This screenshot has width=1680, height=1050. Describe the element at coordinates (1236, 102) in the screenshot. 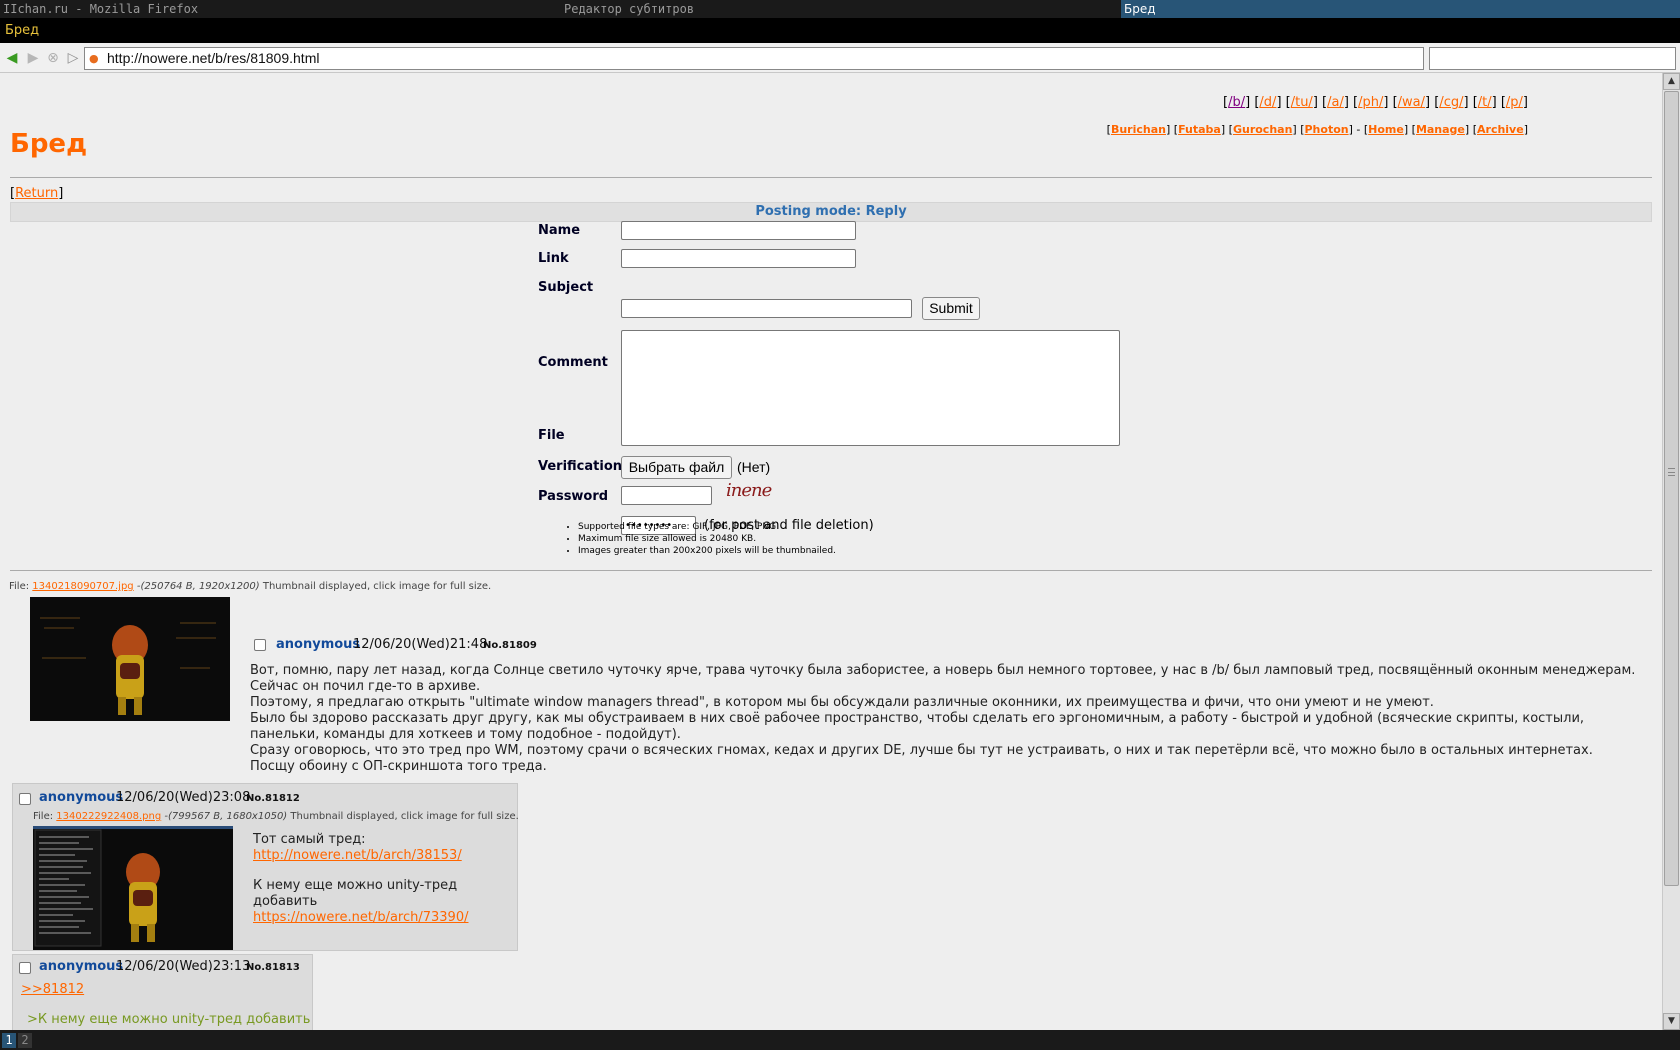

I see `board-link: /b/` at that location.